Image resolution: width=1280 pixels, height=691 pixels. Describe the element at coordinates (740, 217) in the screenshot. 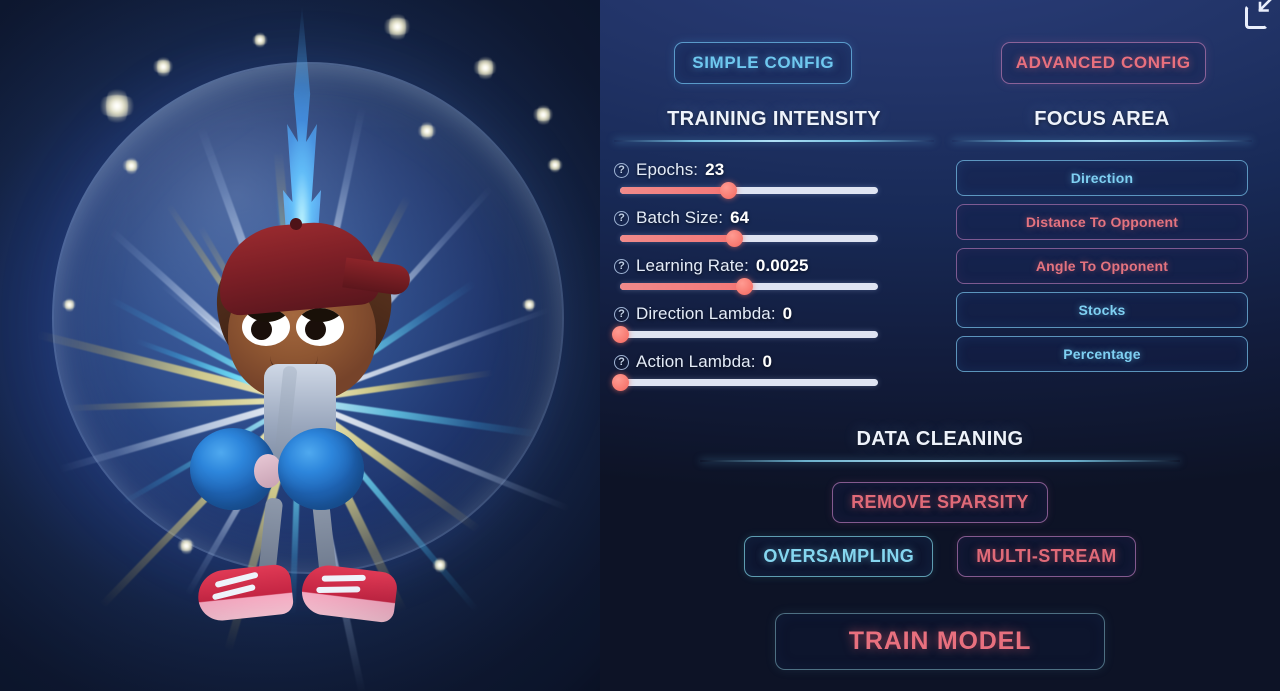

I see `slider-value: 64` at that location.